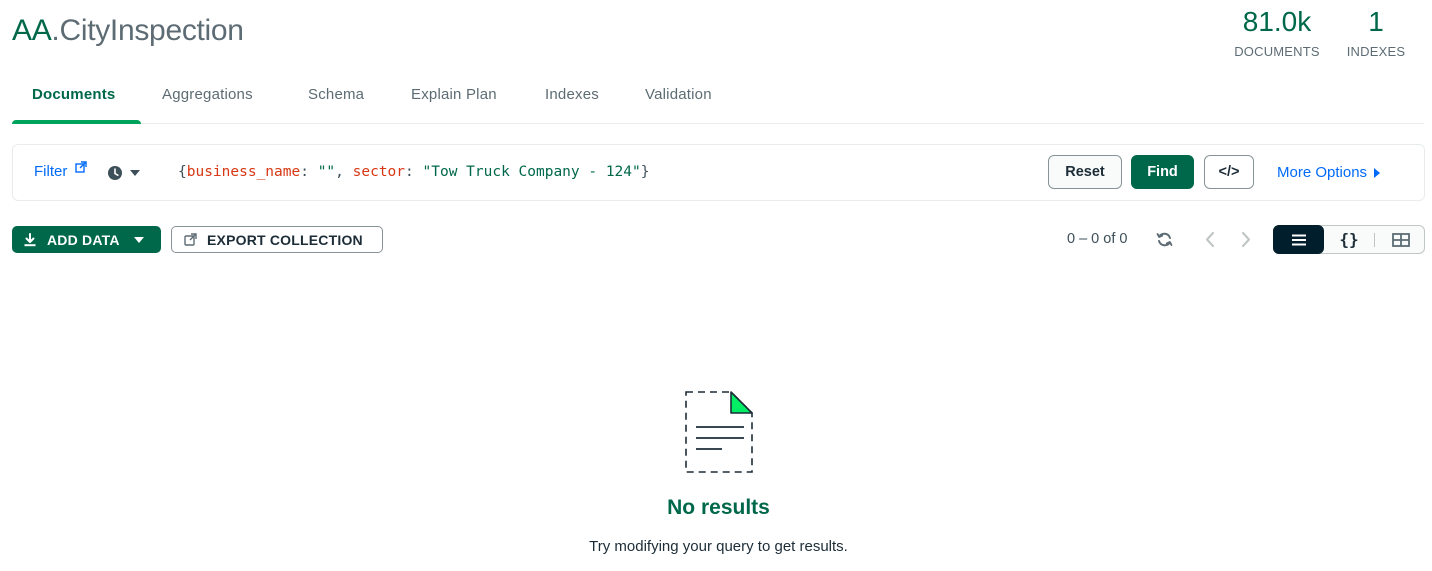  Describe the element at coordinates (1164, 239) in the screenshot. I see `refresh-icon` at that location.